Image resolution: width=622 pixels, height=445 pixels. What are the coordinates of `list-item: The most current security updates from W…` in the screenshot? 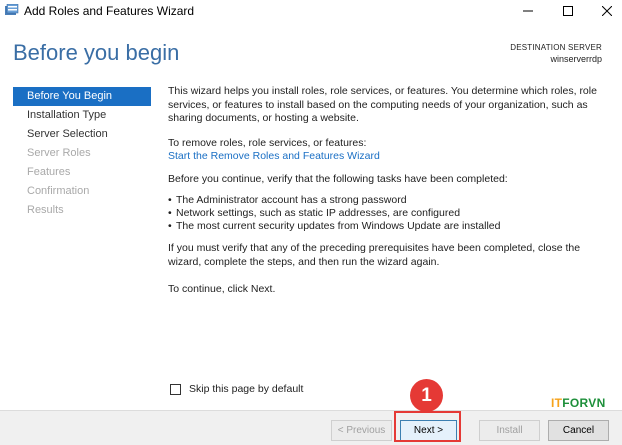 It's located at (334, 226).